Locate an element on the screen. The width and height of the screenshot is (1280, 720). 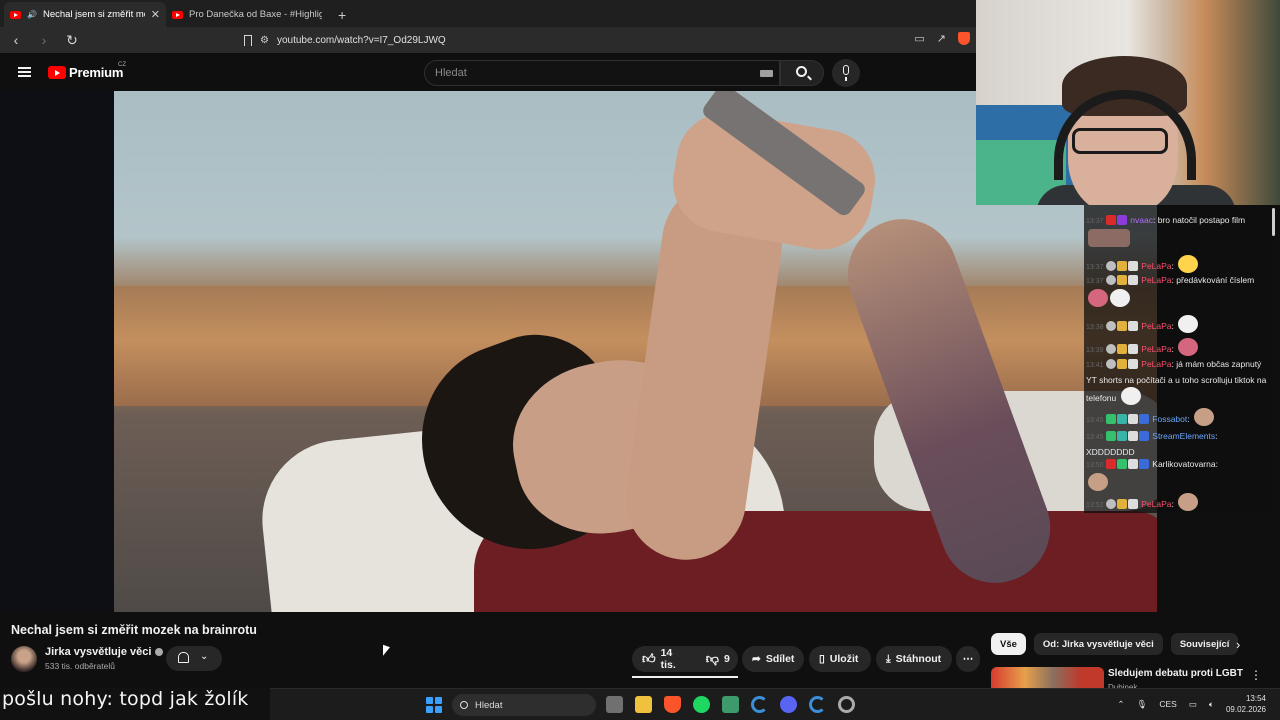
windows-start-icon is located at coordinates (434, 705).